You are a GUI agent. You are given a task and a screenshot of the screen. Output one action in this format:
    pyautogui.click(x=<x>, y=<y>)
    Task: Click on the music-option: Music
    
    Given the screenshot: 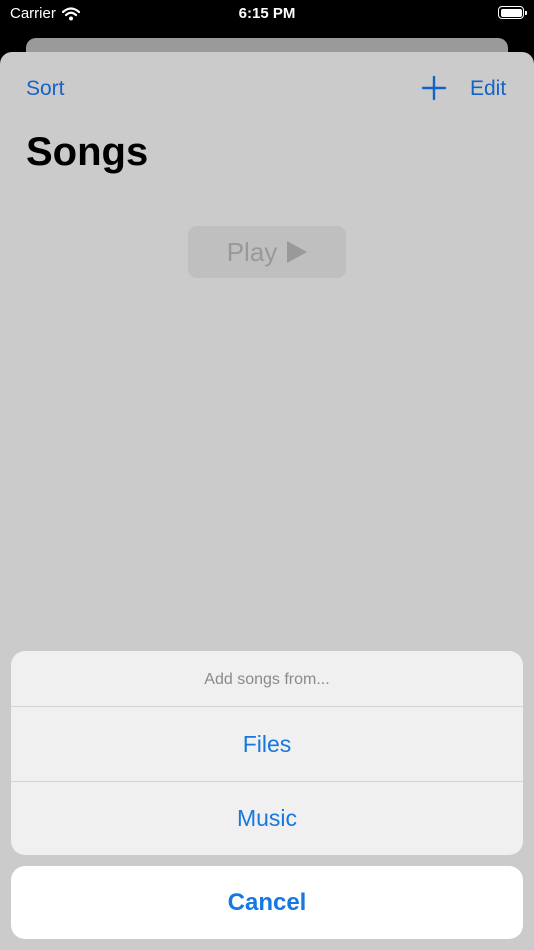 What is the action you would take?
    pyautogui.click(x=267, y=818)
    